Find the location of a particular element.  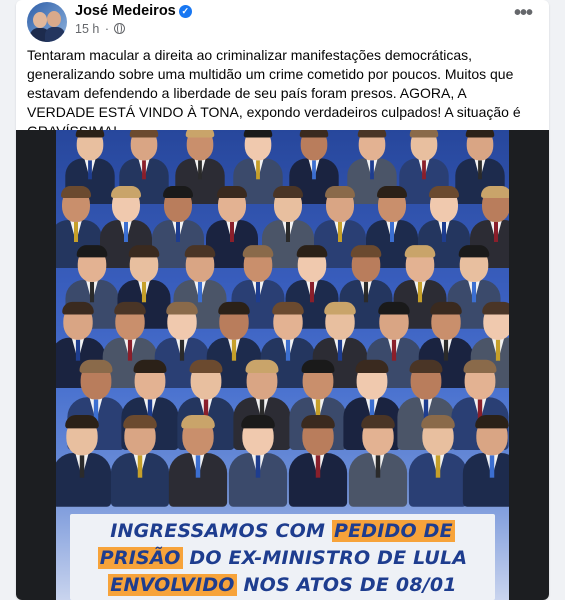

post-meta: 15 h · is located at coordinates (100, 29).